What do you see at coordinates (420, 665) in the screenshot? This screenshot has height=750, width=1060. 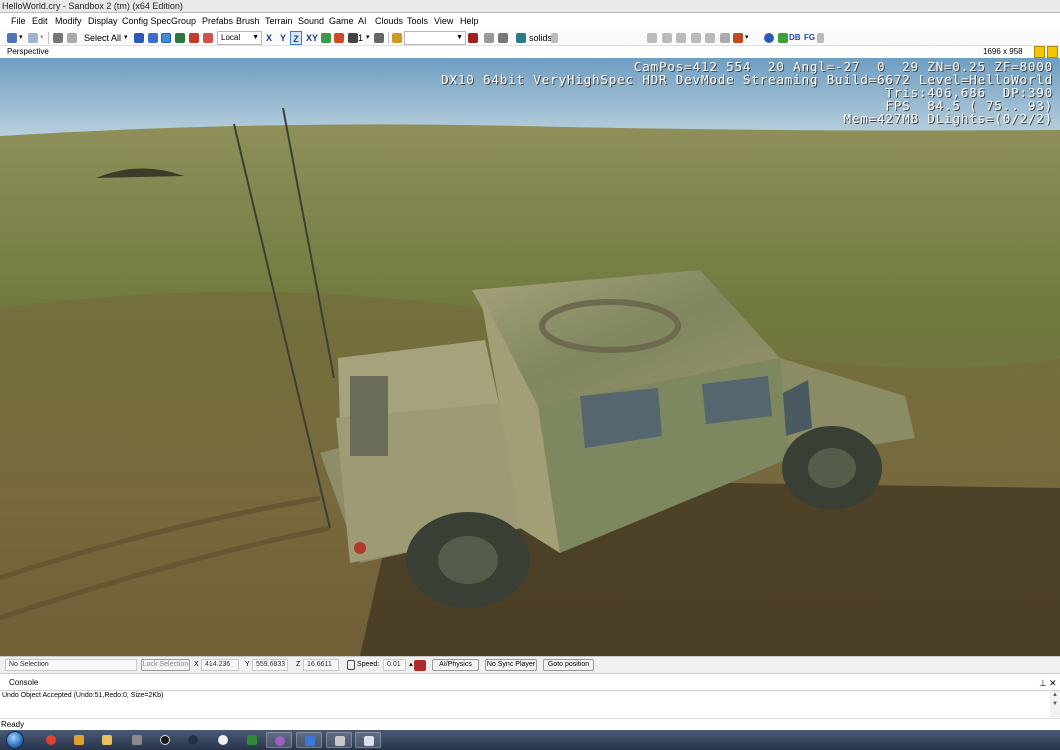 I see `terrain-collision-icon` at bounding box center [420, 665].